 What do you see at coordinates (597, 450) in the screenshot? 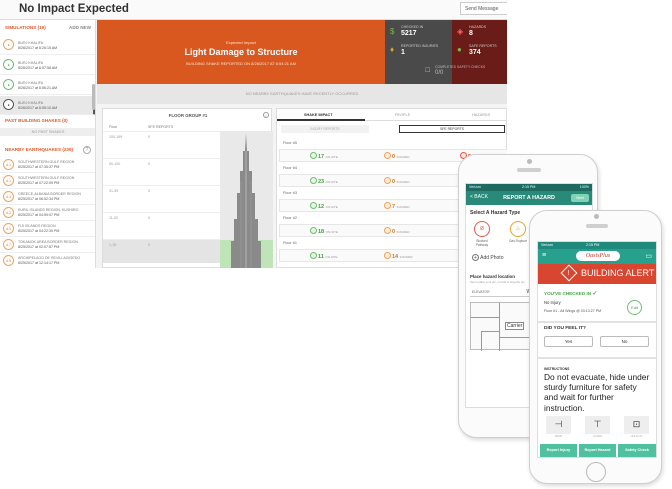
I see `report-hazard-button: Report Hazard` at bounding box center [597, 450].